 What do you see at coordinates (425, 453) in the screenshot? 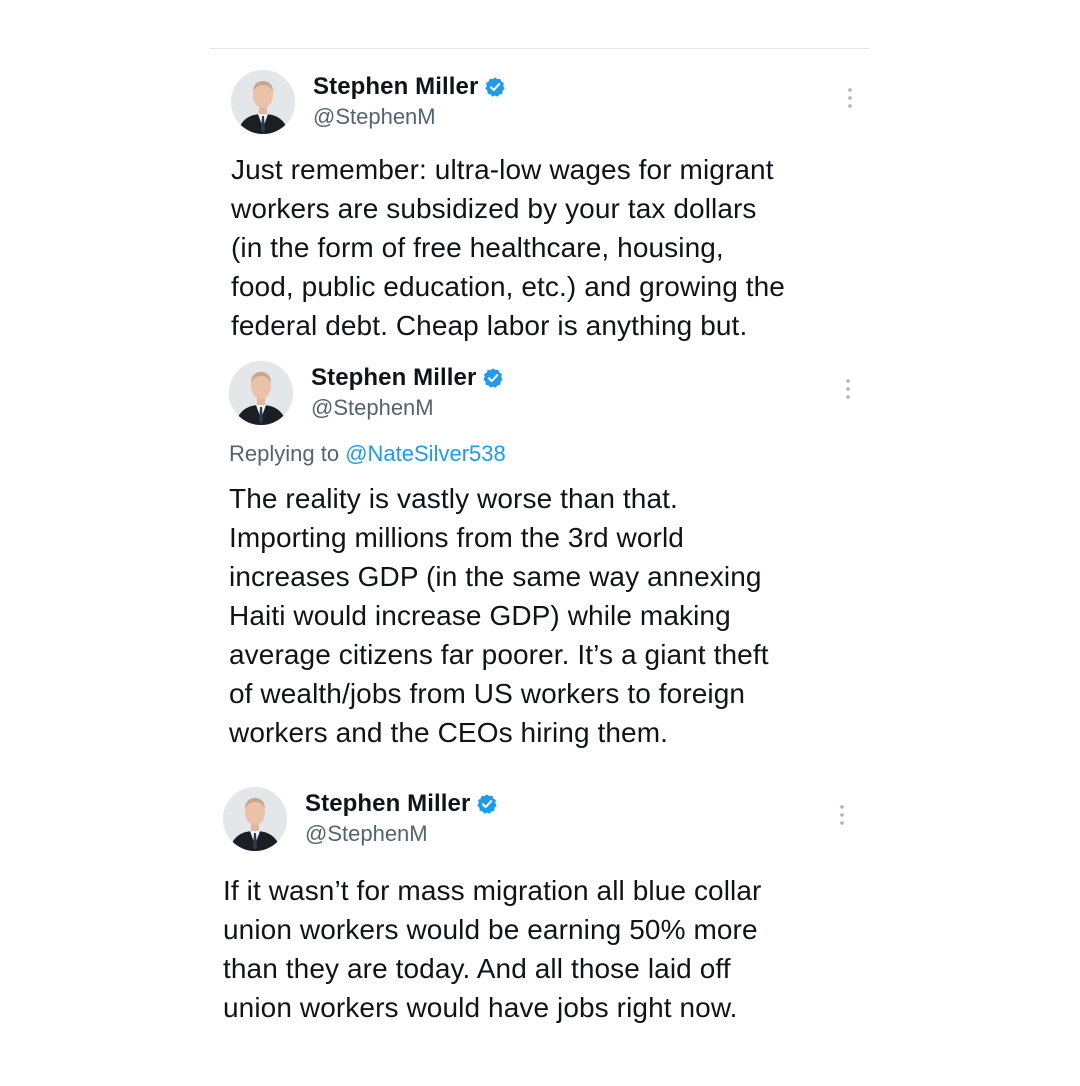
I see `replying-mention-link: @NateSilver538` at bounding box center [425, 453].